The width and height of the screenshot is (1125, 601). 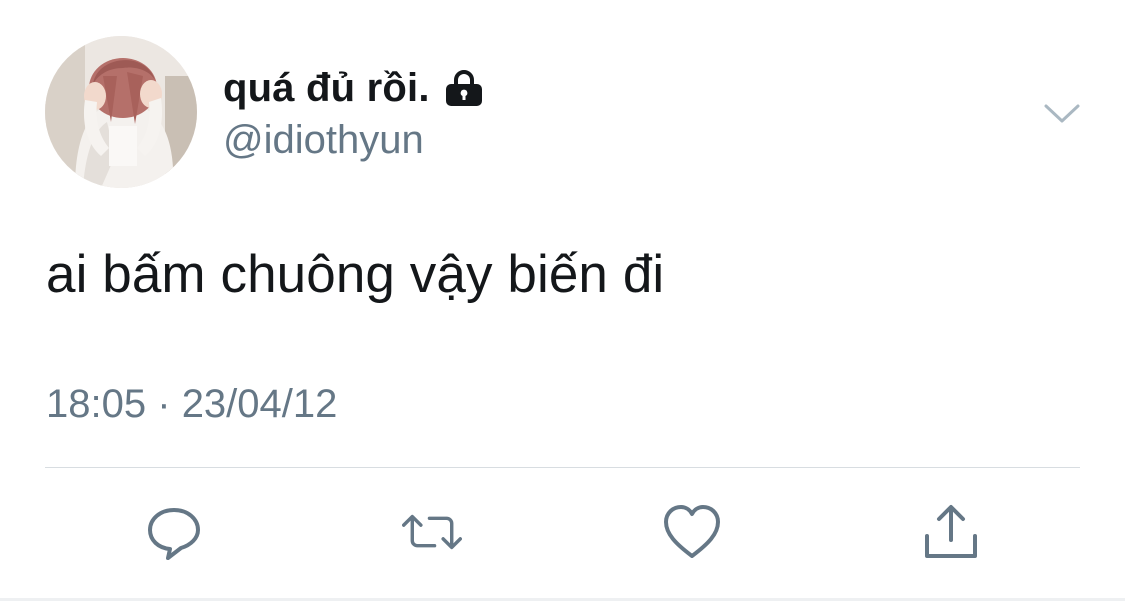 I want to click on name-row: quá đủ rồi., so click(x=353, y=88).